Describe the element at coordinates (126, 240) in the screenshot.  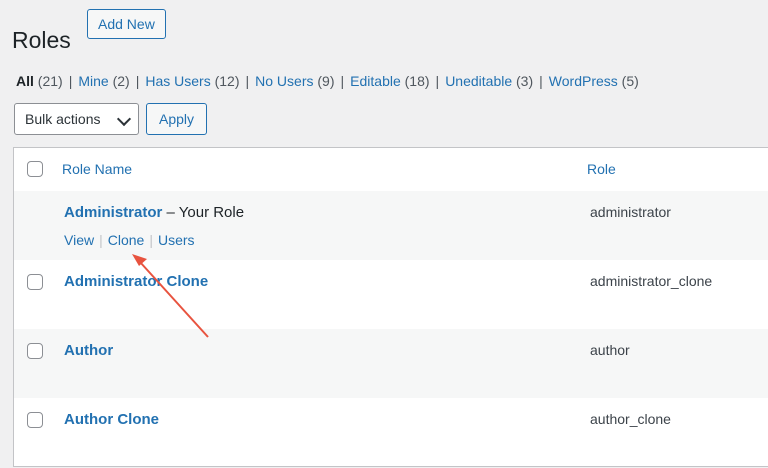
I see `clone-action: Clone` at that location.